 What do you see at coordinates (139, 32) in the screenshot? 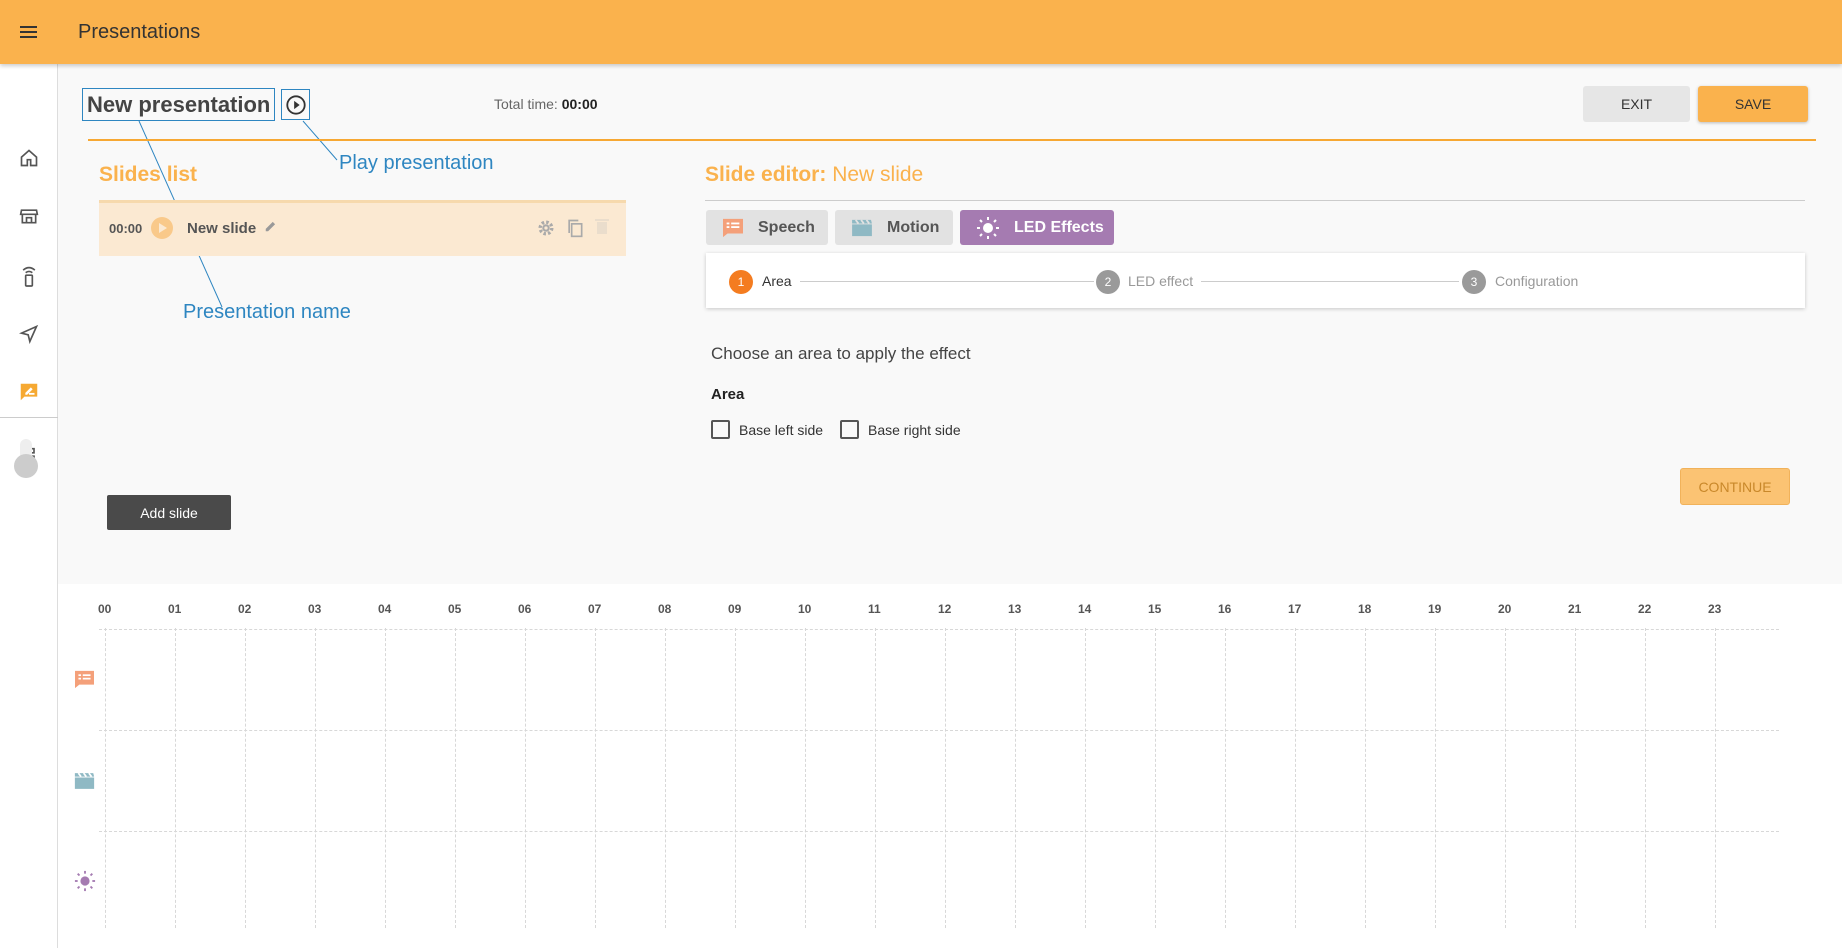
I see `app-title: Presentations` at bounding box center [139, 32].